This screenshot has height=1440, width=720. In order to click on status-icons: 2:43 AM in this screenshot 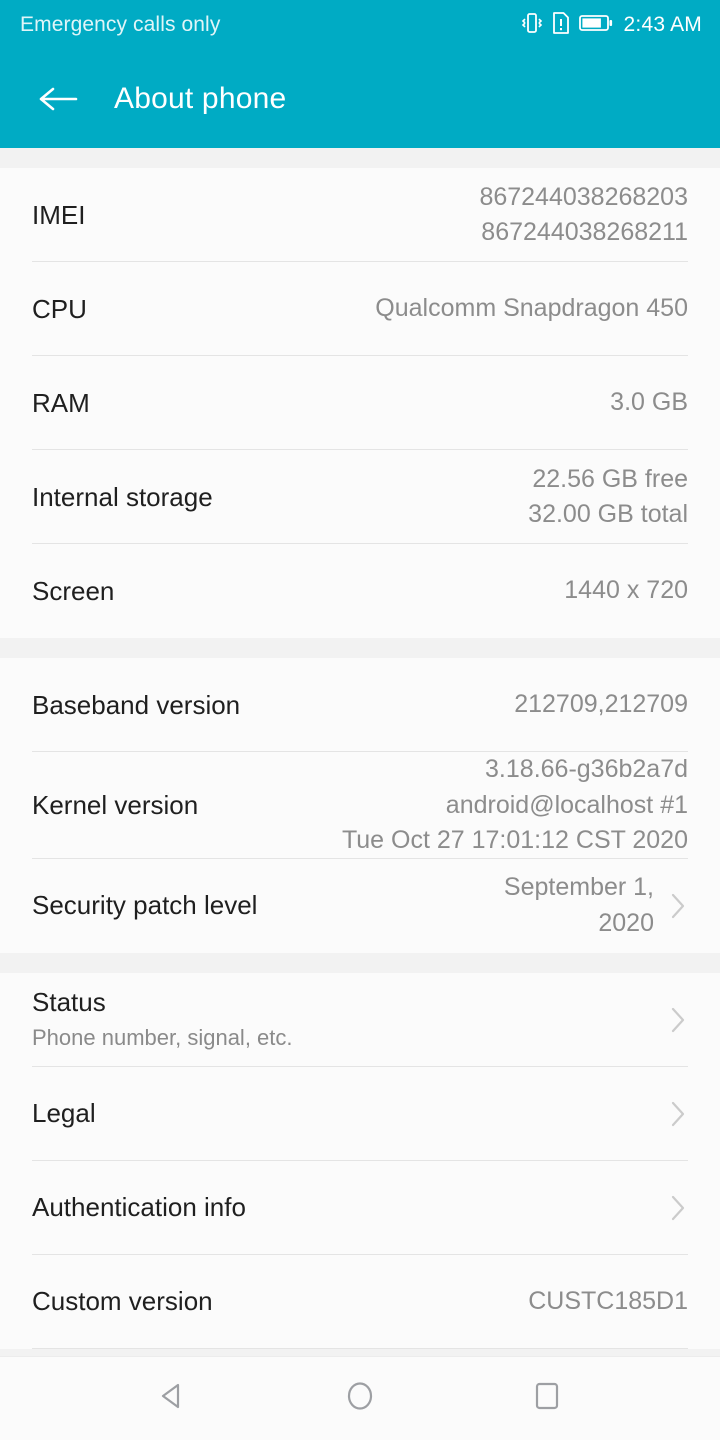, I will do `click(611, 25)`.